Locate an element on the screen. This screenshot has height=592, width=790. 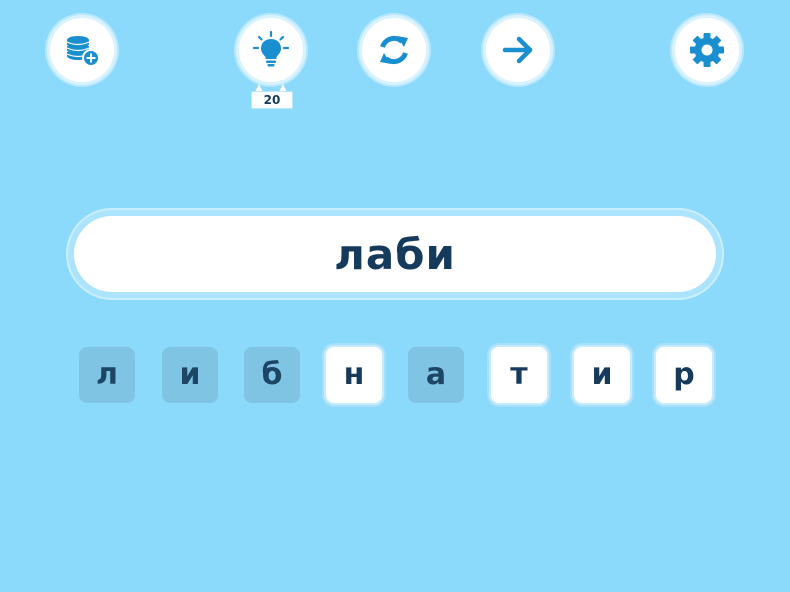
settings-button is located at coordinates (707, 50).